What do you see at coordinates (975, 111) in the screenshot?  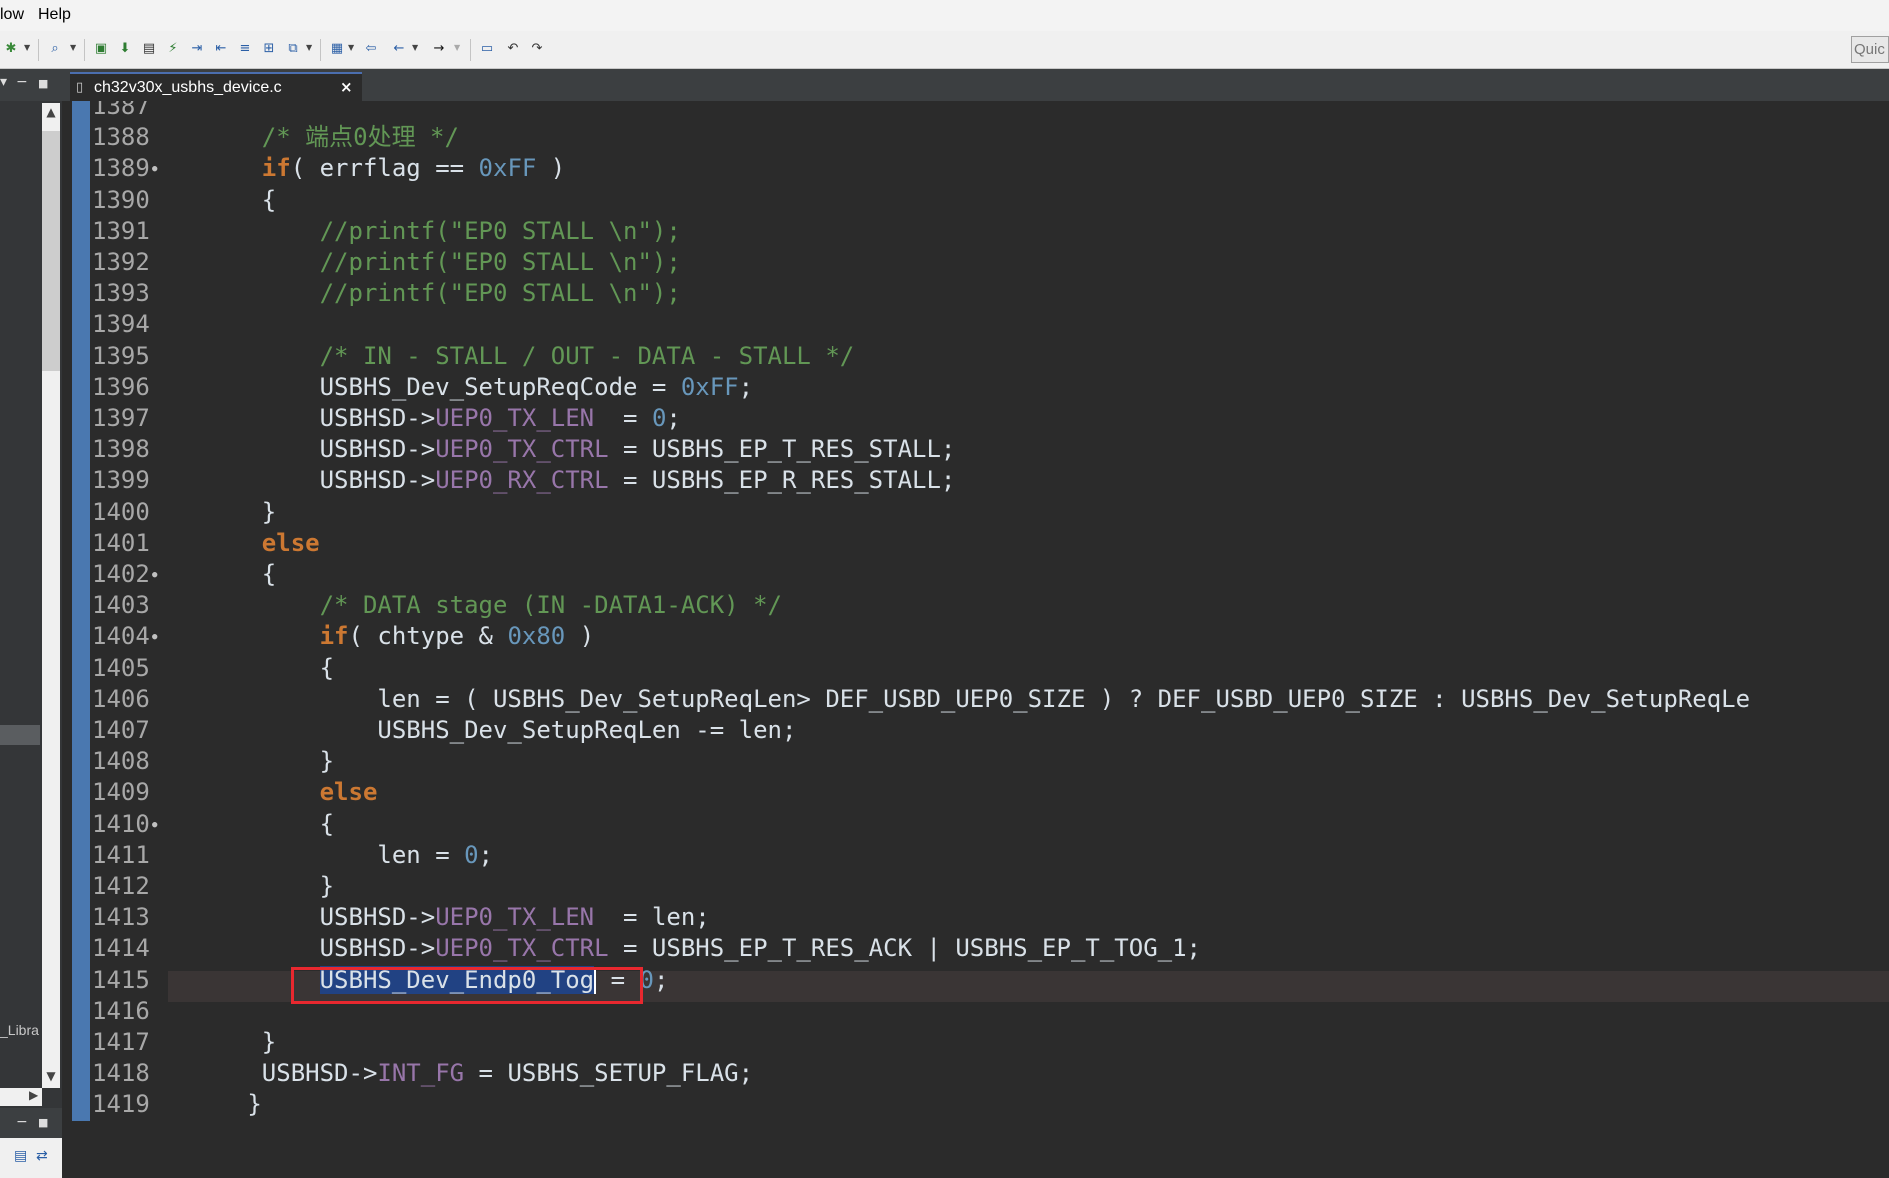 I see `code-line: 1387` at bounding box center [975, 111].